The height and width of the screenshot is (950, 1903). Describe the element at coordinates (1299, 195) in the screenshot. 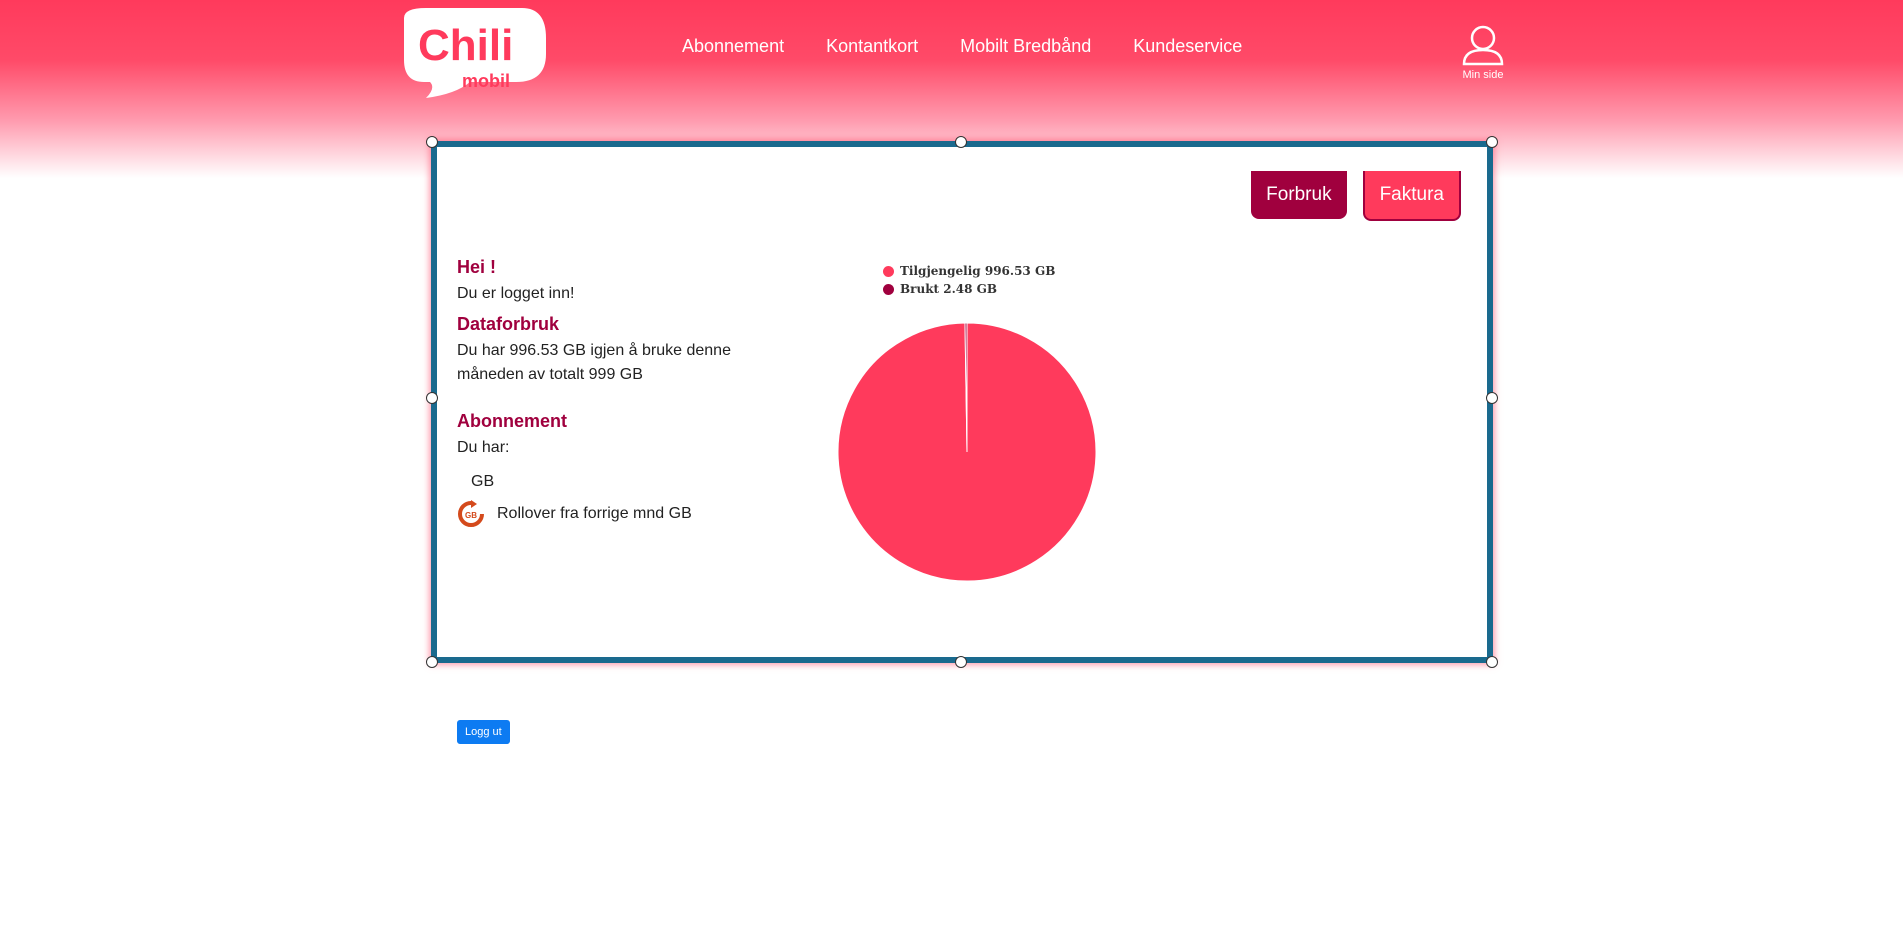

I see `tab-forbruk: Forbruk` at that location.